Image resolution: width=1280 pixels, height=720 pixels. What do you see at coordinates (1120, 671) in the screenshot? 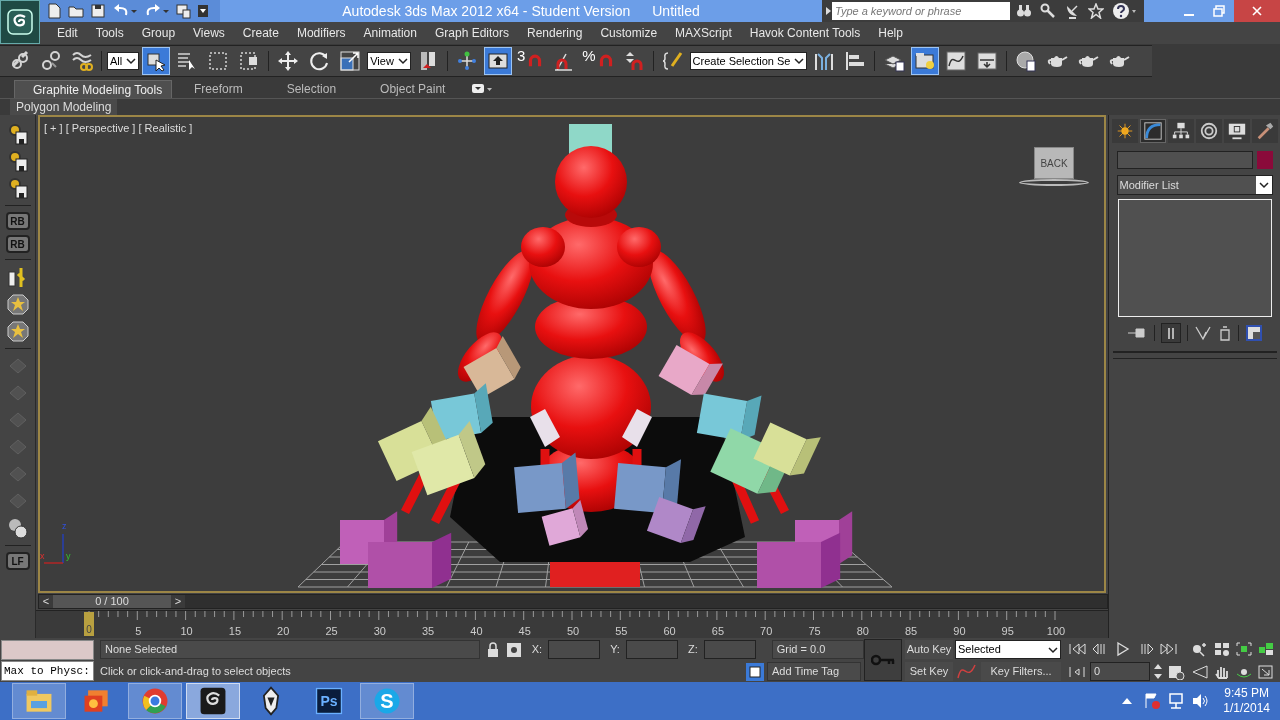
I see `current-frame-field: 0` at bounding box center [1120, 671].